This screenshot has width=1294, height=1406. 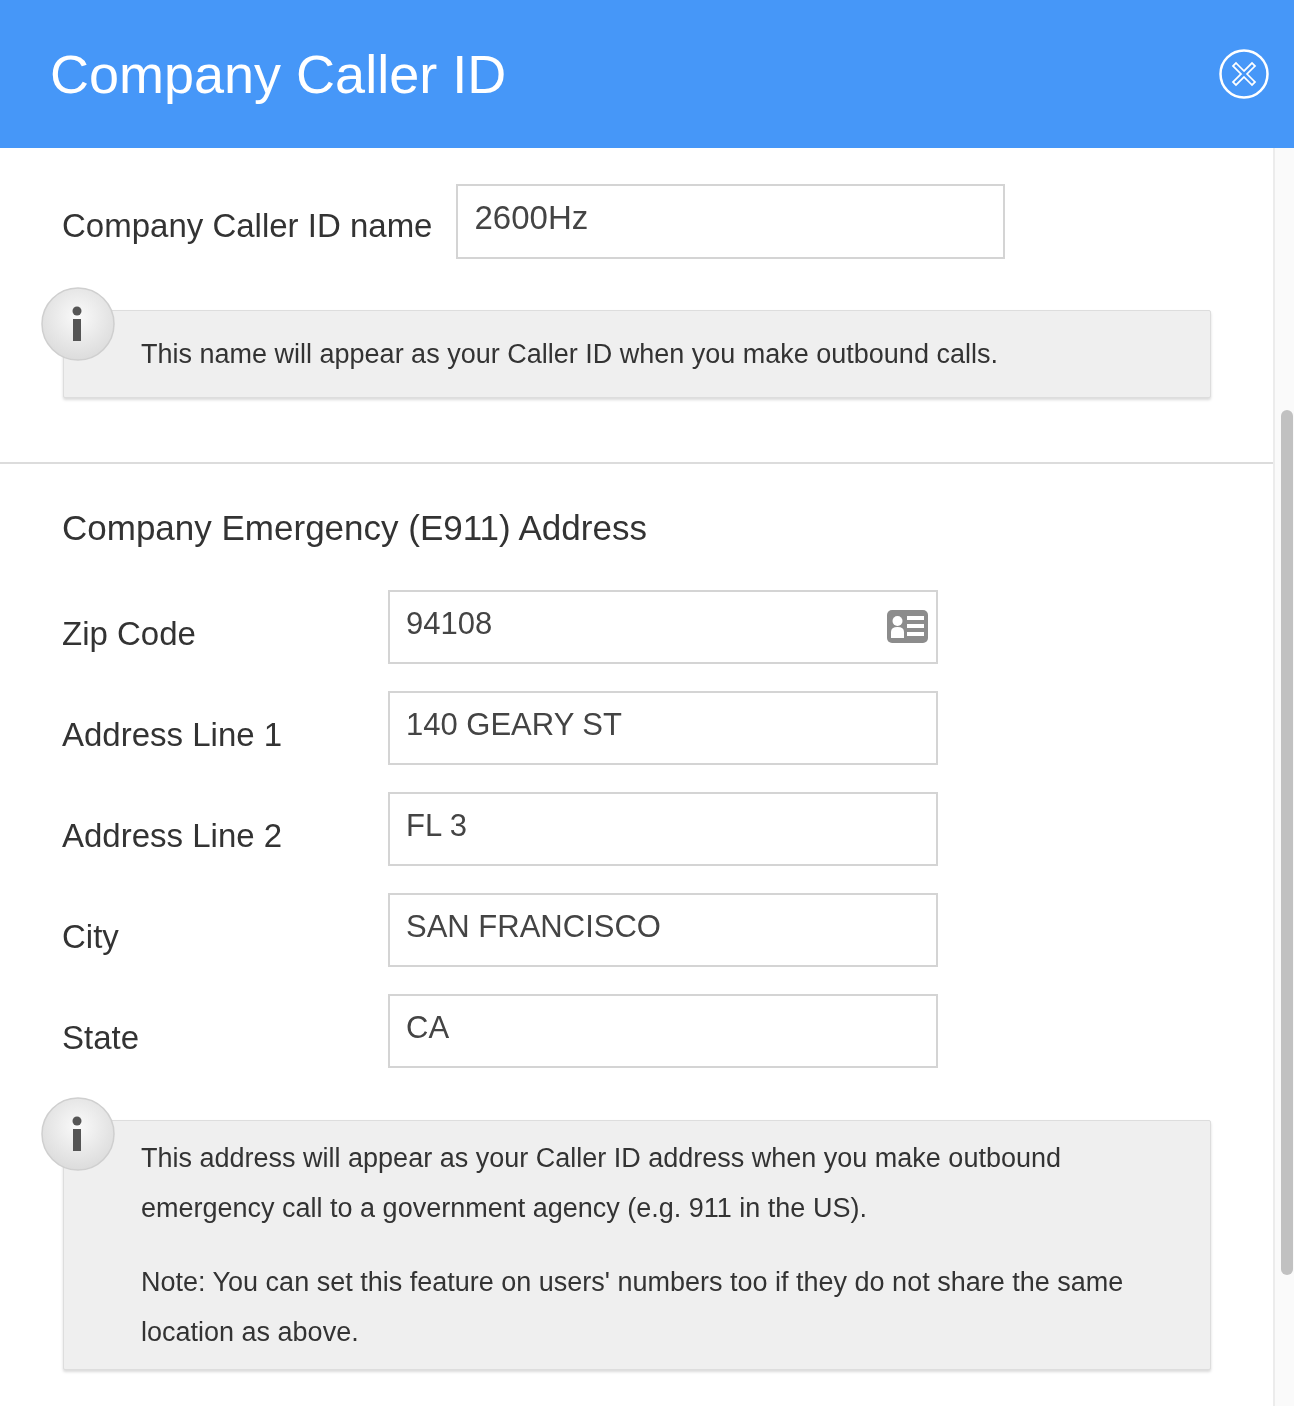 What do you see at coordinates (129, 634) in the screenshot?
I see `field-label: Zip Code` at bounding box center [129, 634].